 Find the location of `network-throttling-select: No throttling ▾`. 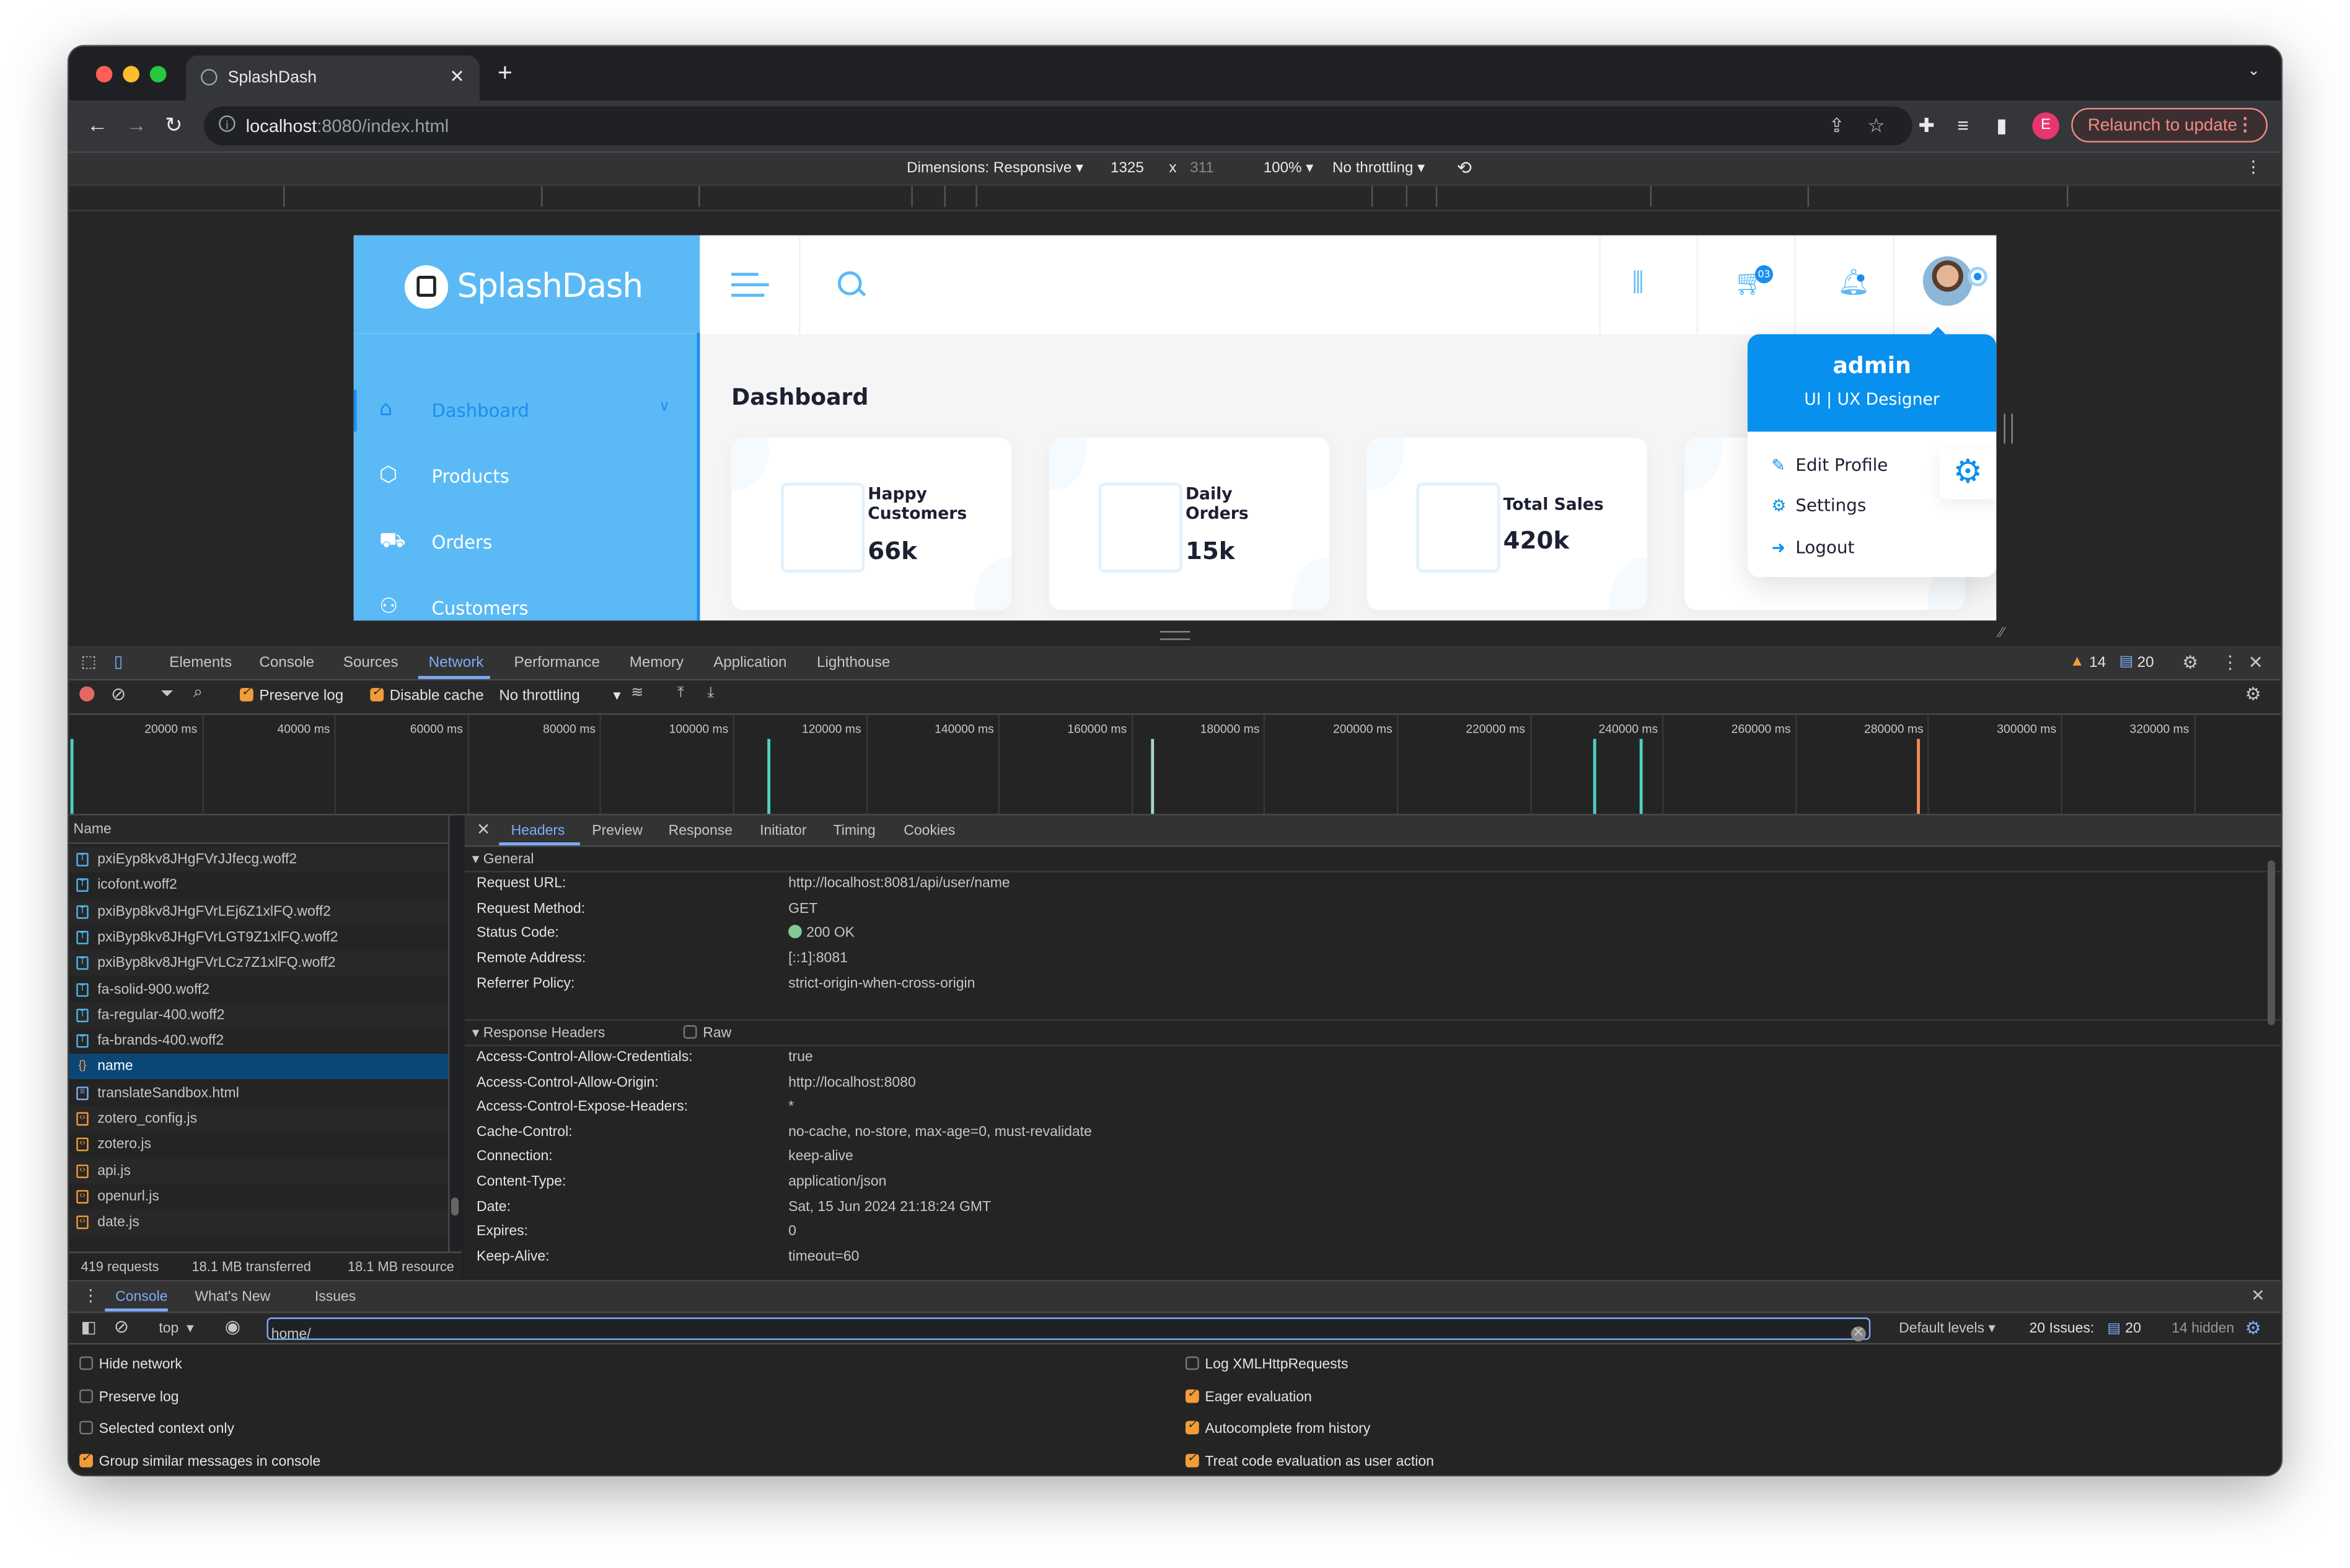

network-throttling-select: No throttling ▾ is located at coordinates (559, 696).